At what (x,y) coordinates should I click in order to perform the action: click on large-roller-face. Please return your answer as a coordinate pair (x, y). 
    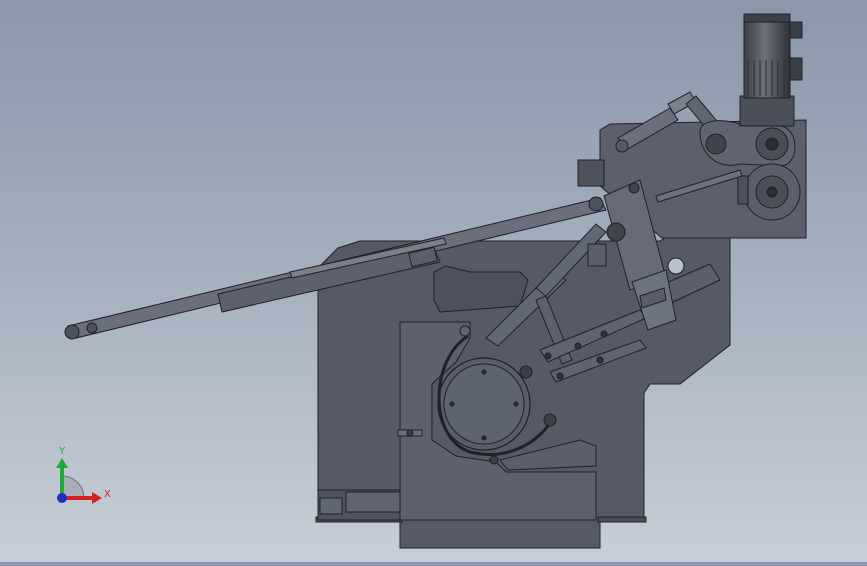
    Looking at the image, I should click on (484, 404).